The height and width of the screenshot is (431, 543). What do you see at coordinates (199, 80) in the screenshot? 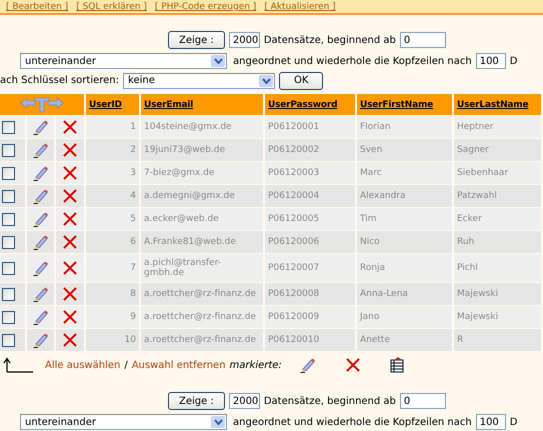
I see `sort-key-dropdown: keine` at bounding box center [199, 80].